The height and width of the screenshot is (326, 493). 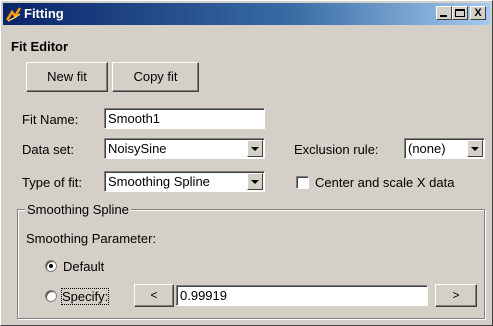 I want to click on data-set-value: NoisySine, so click(x=137, y=148).